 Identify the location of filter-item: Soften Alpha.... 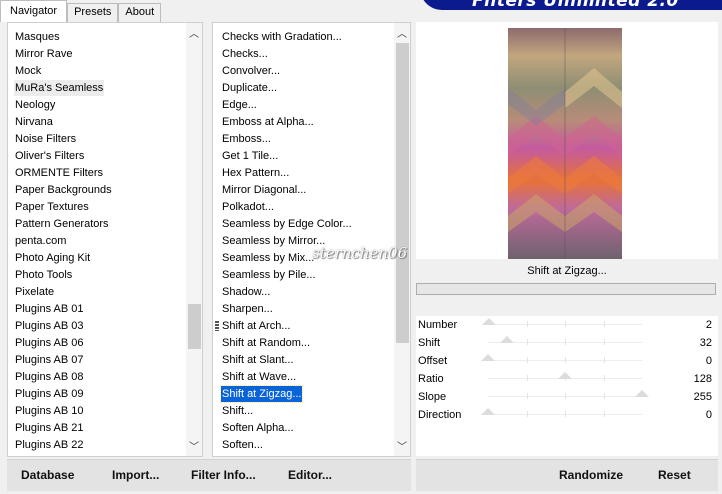
(258, 428).